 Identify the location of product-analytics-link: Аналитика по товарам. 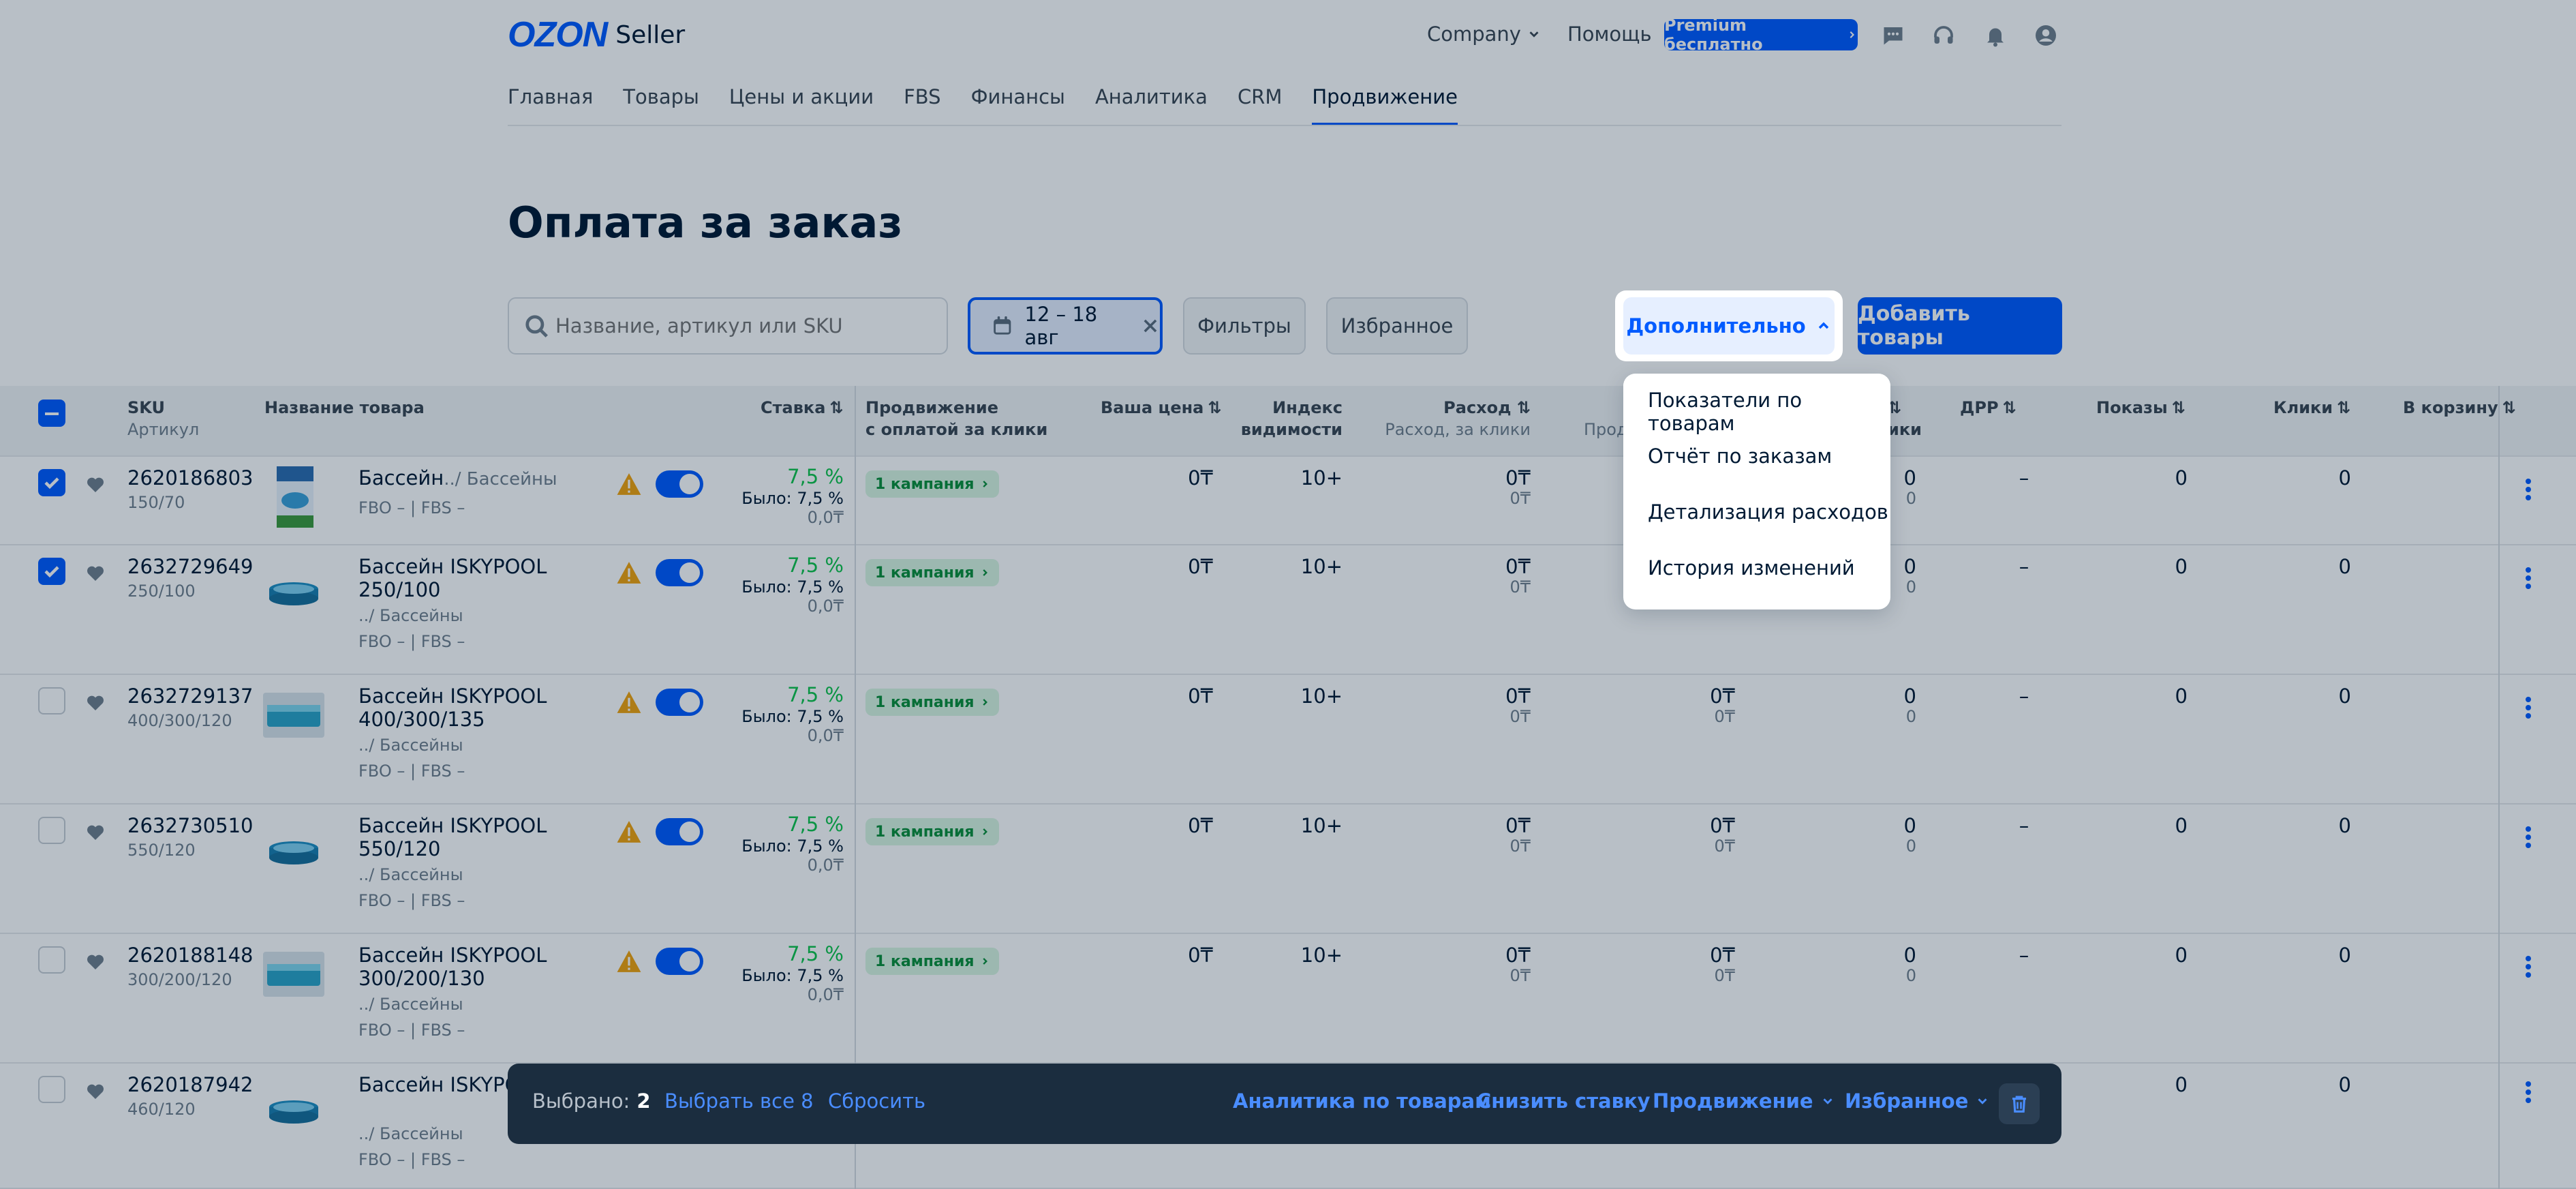
(1362, 1101).